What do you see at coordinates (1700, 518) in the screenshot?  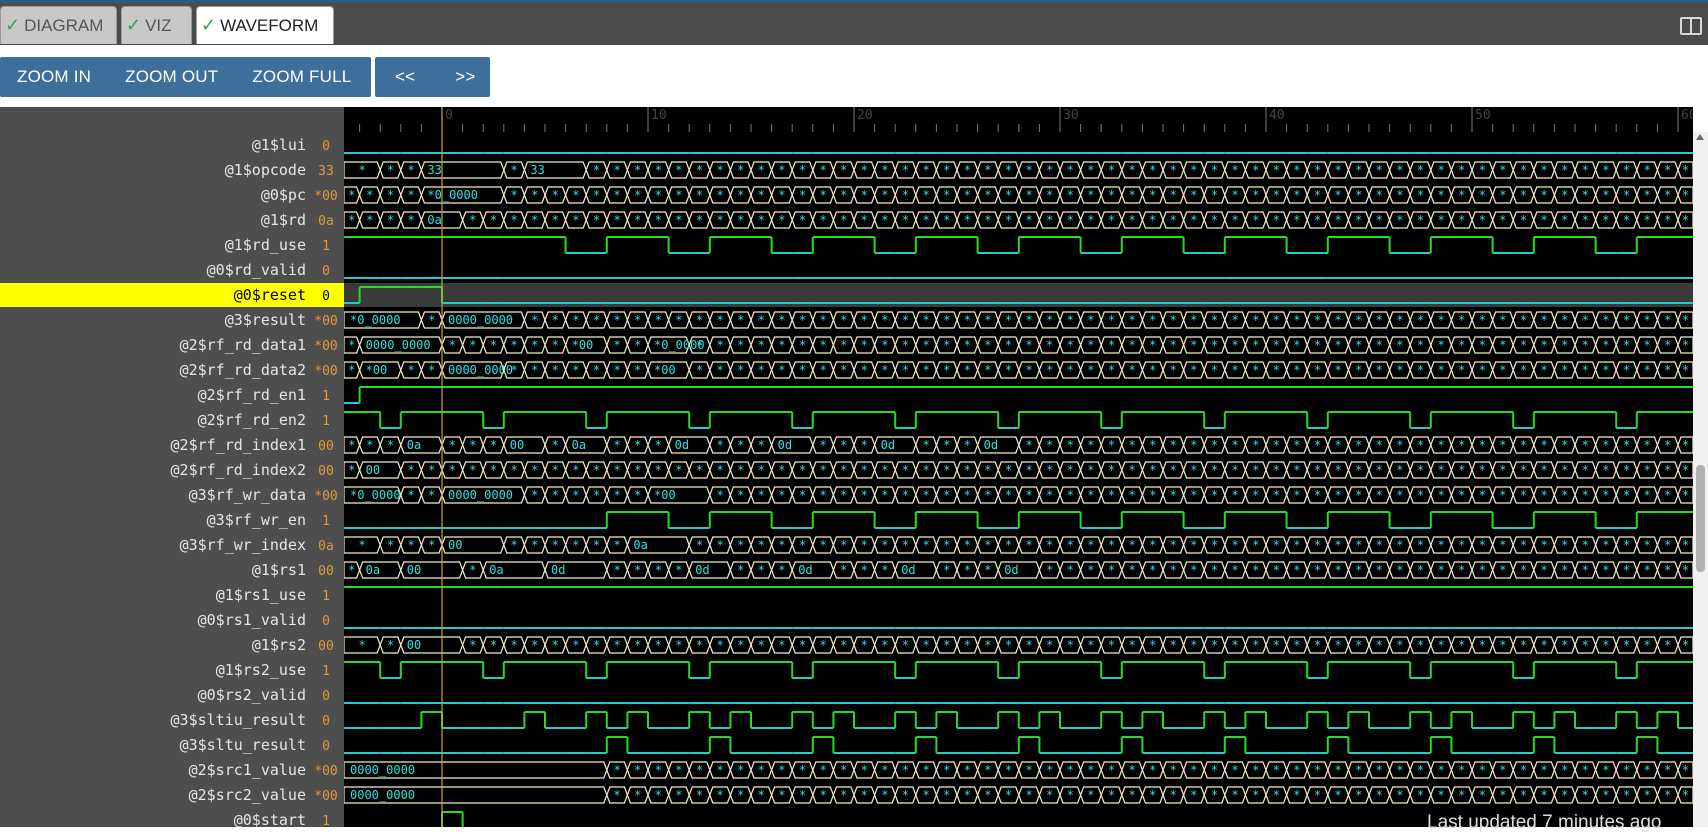 I see `scrollbar-thumb` at bounding box center [1700, 518].